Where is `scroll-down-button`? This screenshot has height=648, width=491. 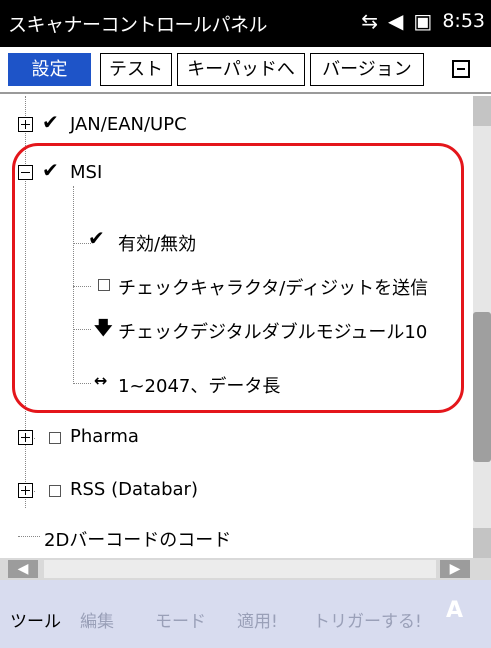 scroll-down-button is located at coordinates (482, 543).